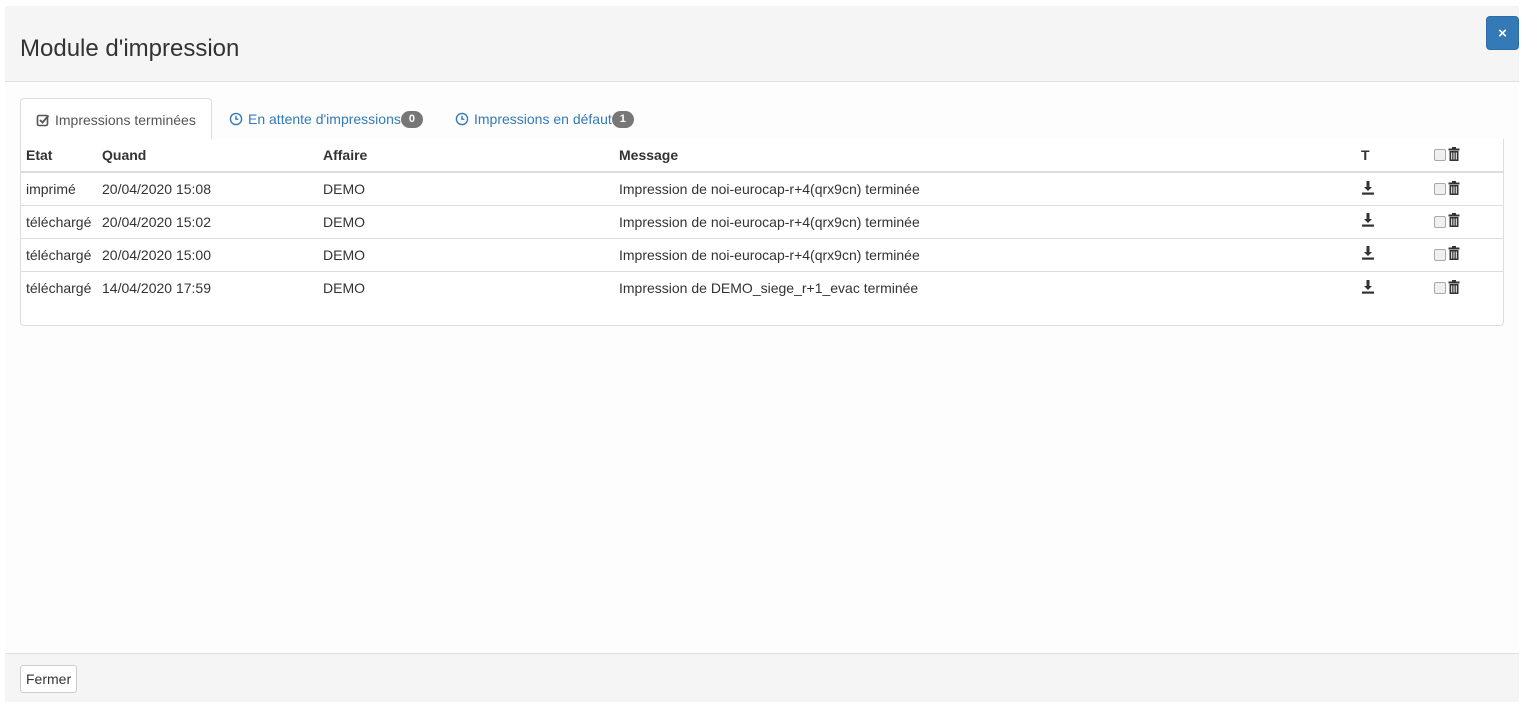 This screenshot has height=708, width=1525. I want to click on pending-count-badge: 0, so click(411, 119).